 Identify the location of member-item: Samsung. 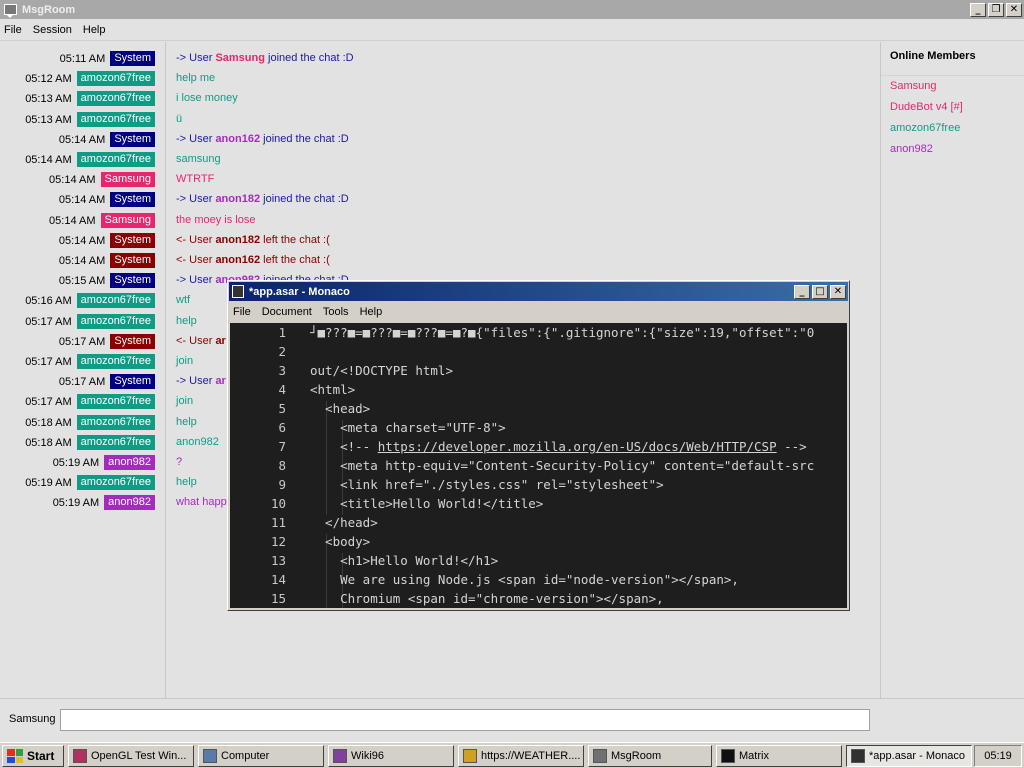
(952, 86).